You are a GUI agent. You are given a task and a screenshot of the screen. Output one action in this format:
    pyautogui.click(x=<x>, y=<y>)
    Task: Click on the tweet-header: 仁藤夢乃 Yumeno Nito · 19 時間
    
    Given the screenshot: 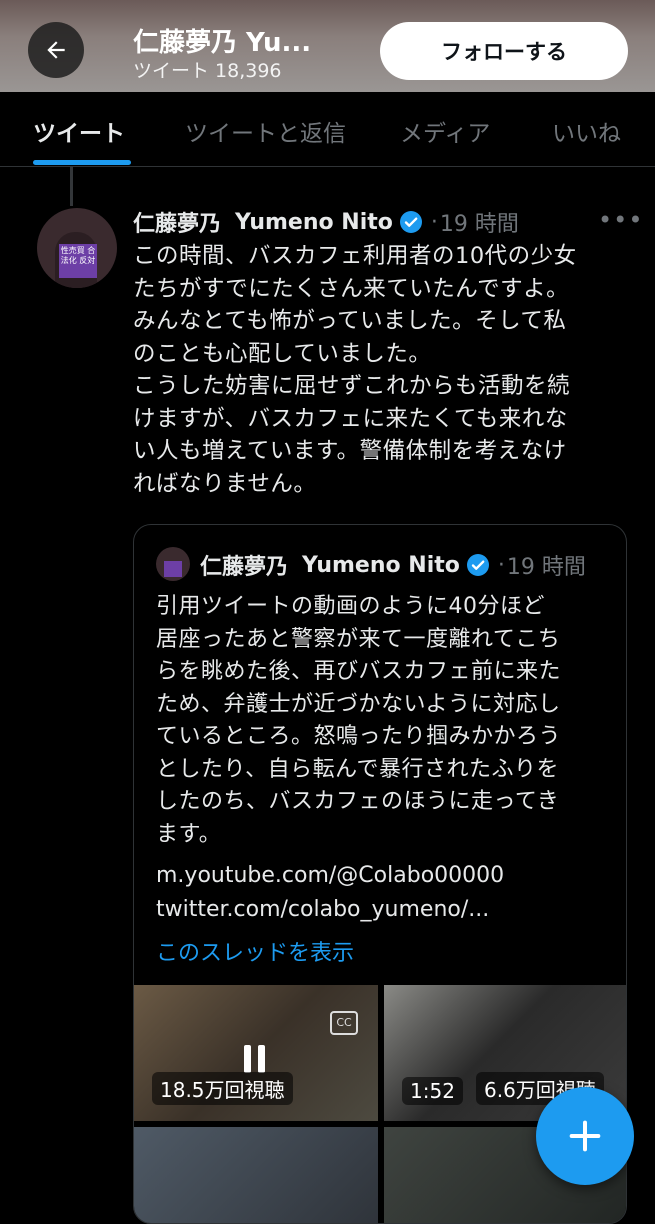 What is the action you would take?
    pyautogui.click(x=326, y=222)
    